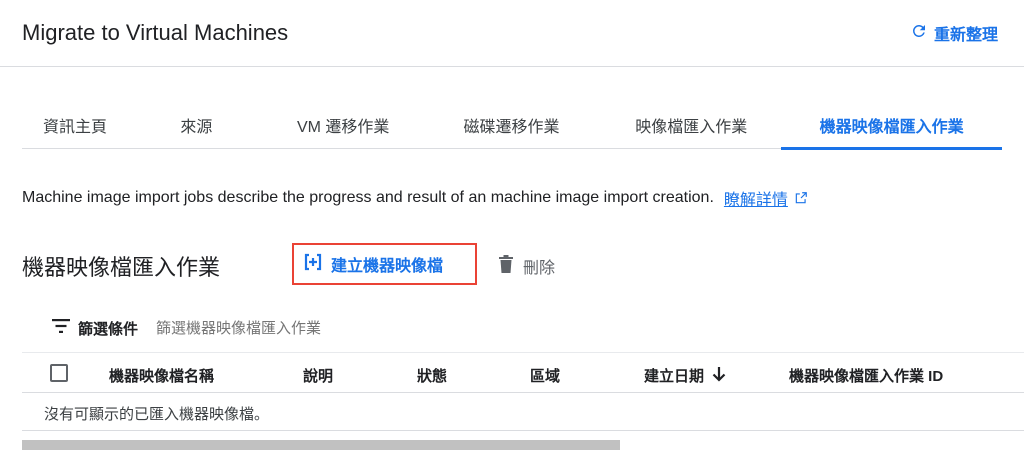 Image resolution: width=1024 pixels, height=474 pixels. What do you see at coordinates (891, 125) in the screenshot?
I see `tab-machine-image-imports: 機器映像檔匯入作業` at bounding box center [891, 125].